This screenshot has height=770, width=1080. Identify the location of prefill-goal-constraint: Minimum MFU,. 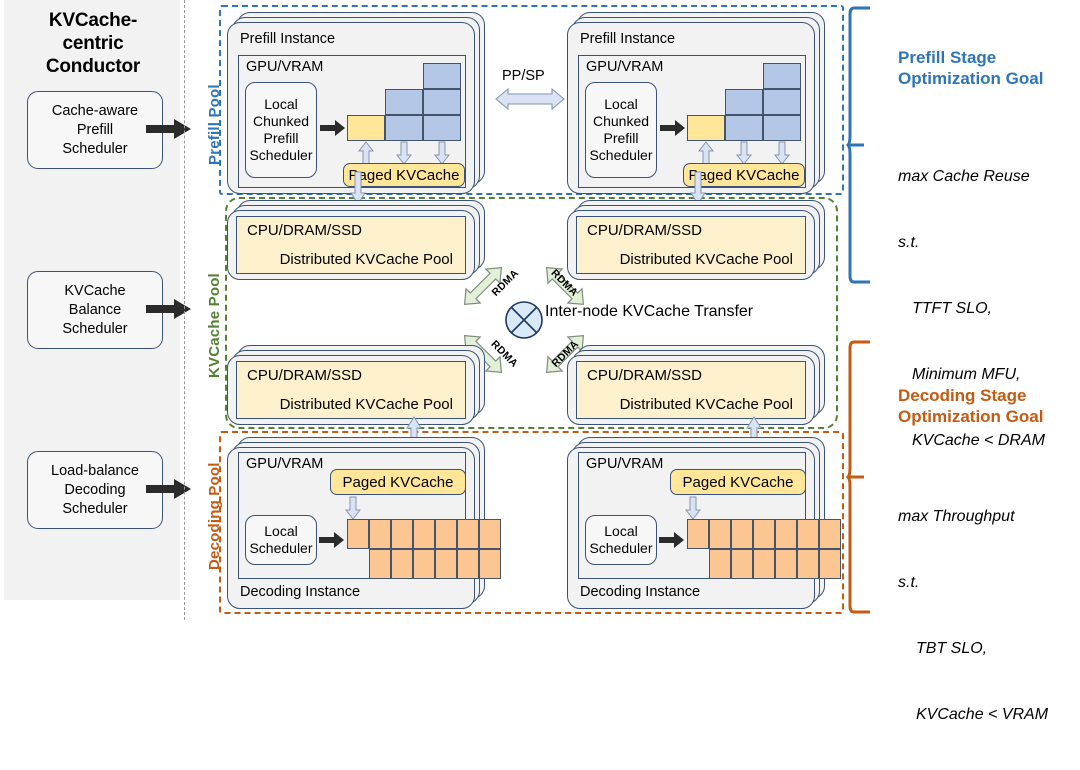
(966, 374).